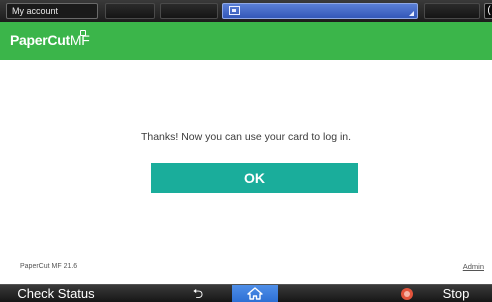 Image resolution: width=492 pixels, height=302 pixels. Describe the element at coordinates (456, 293) in the screenshot. I see `stop-button: Stop` at that location.